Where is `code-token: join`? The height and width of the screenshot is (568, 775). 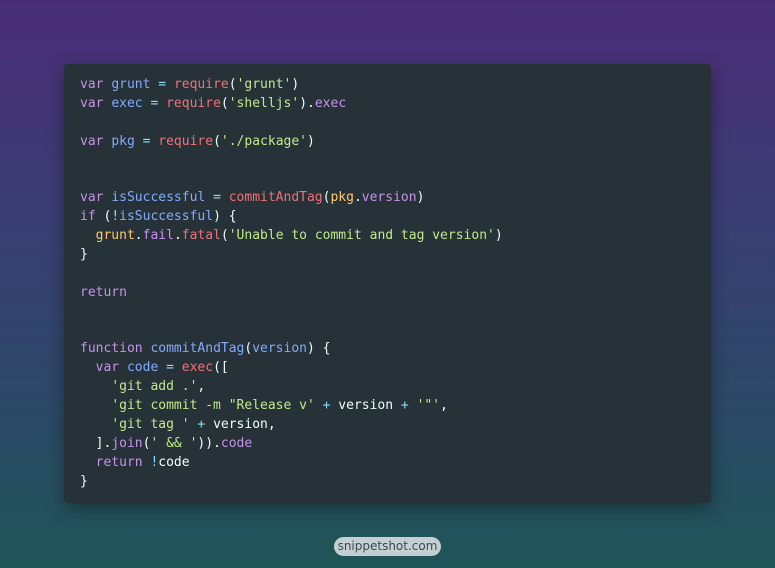
code-token: join is located at coordinates (127, 443).